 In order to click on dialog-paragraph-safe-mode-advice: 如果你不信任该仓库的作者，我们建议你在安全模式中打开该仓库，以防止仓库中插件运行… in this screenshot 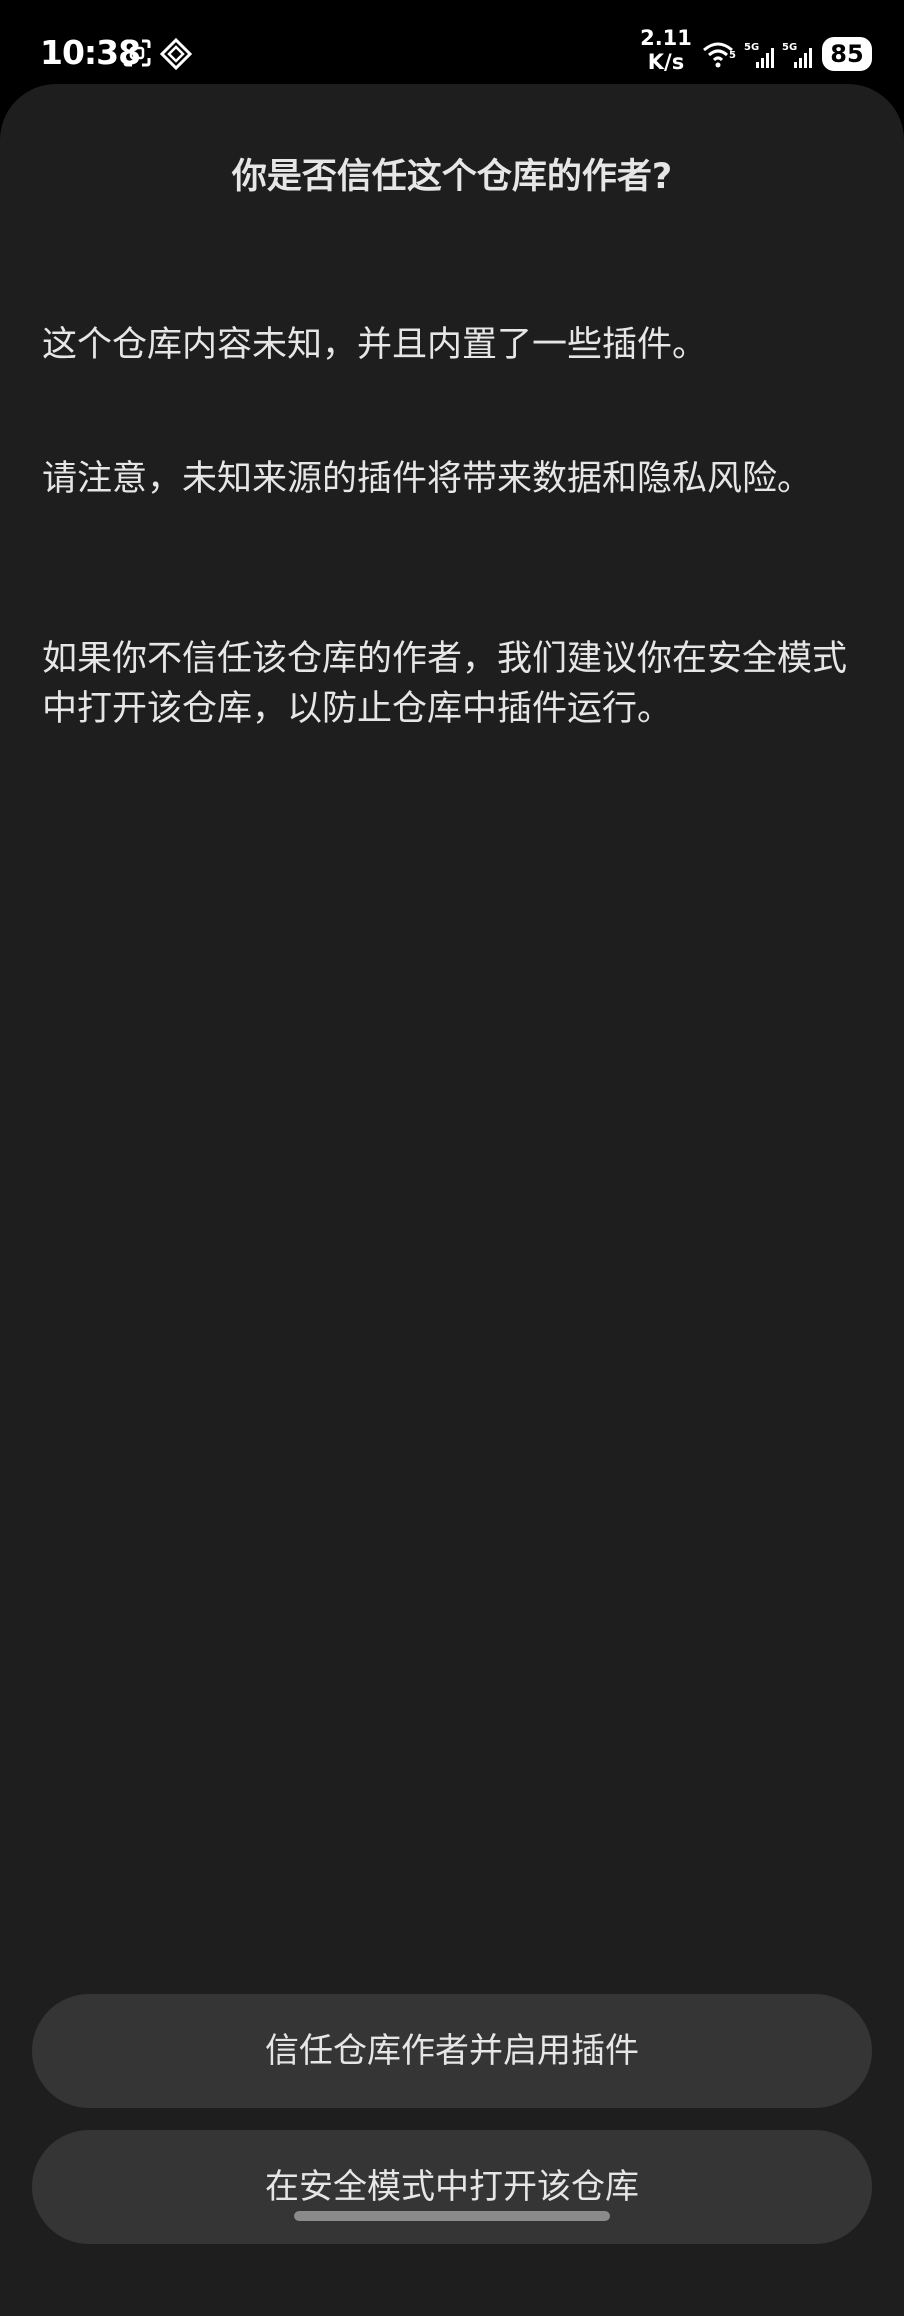, I will do `click(445, 684)`.